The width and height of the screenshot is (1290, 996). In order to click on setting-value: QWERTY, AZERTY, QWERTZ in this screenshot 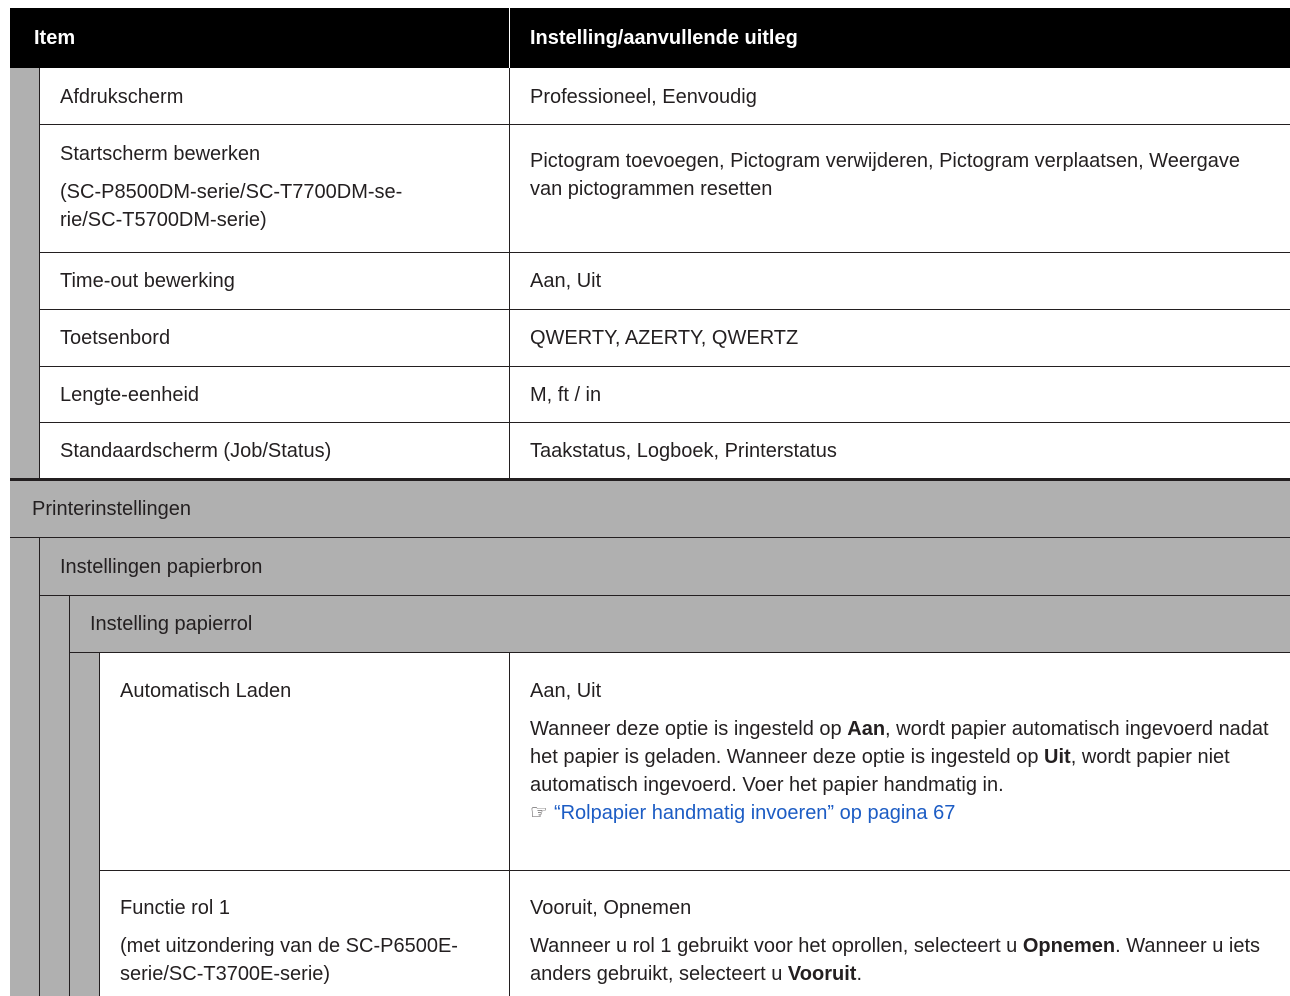, I will do `click(664, 338)`.